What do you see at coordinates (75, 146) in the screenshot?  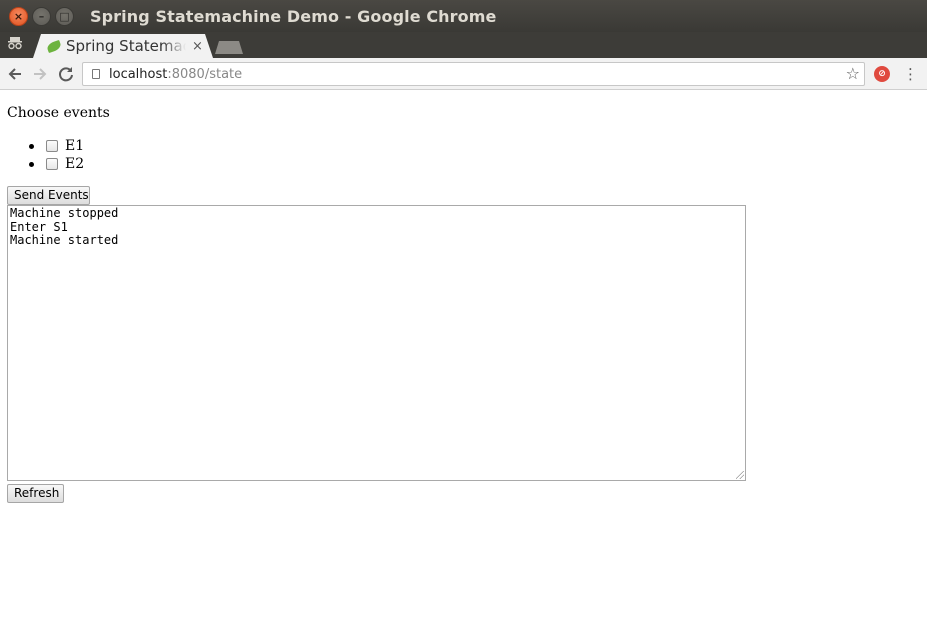 I see `event-label: E1` at bounding box center [75, 146].